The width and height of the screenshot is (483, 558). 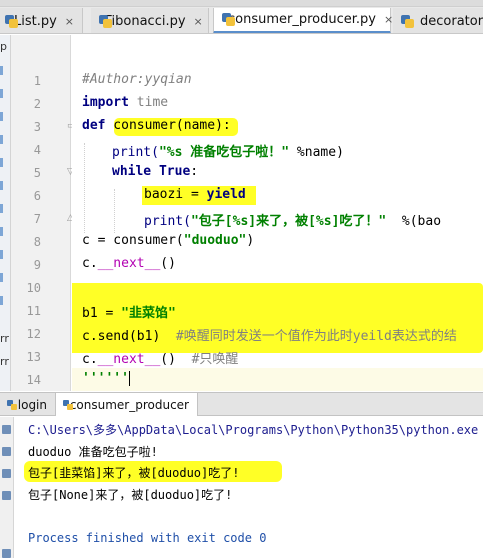 What do you see at coordinates (130, 495) in the screenshot?
I see `console-output-line: 包子[None]来了，被[duoduo]吃了!` at bounding box center [130, 495].